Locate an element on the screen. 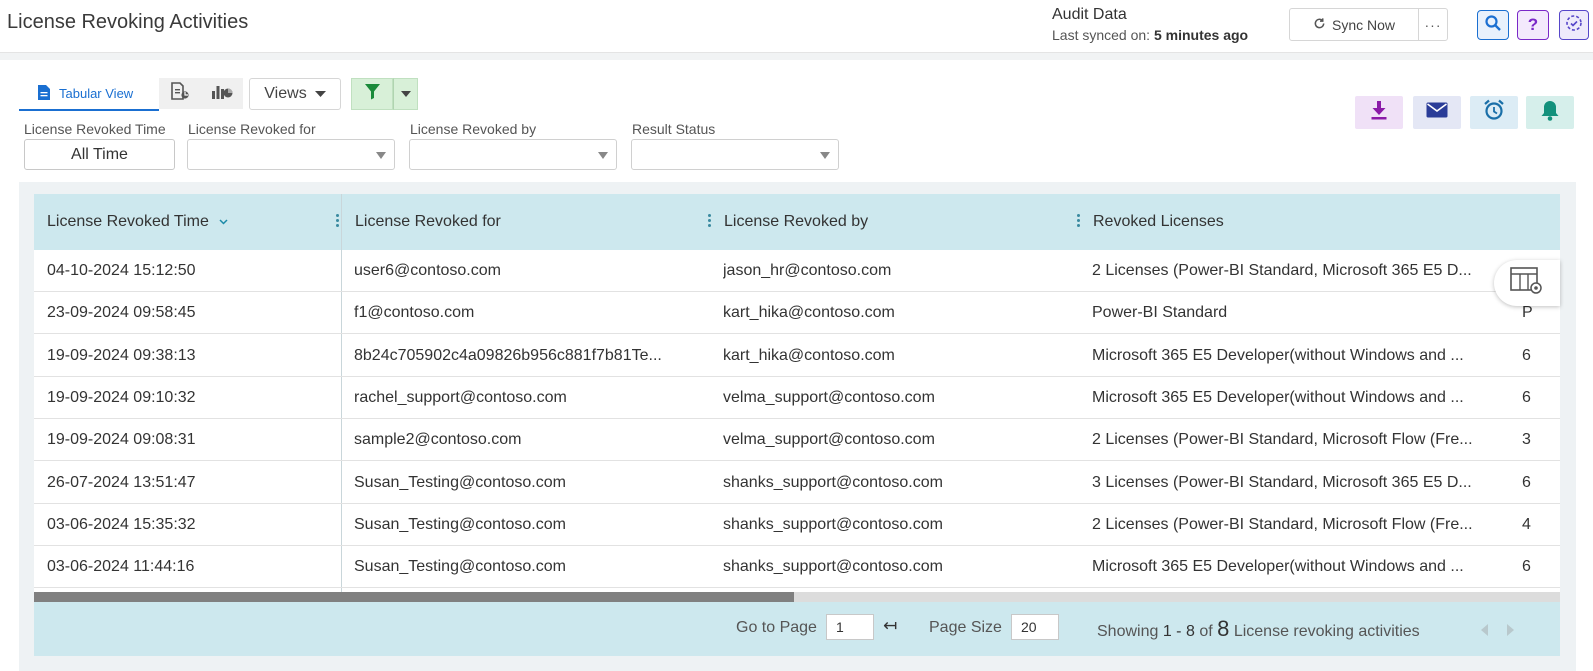  filter-status-label: Result Status is located at coordinates (674, 129).